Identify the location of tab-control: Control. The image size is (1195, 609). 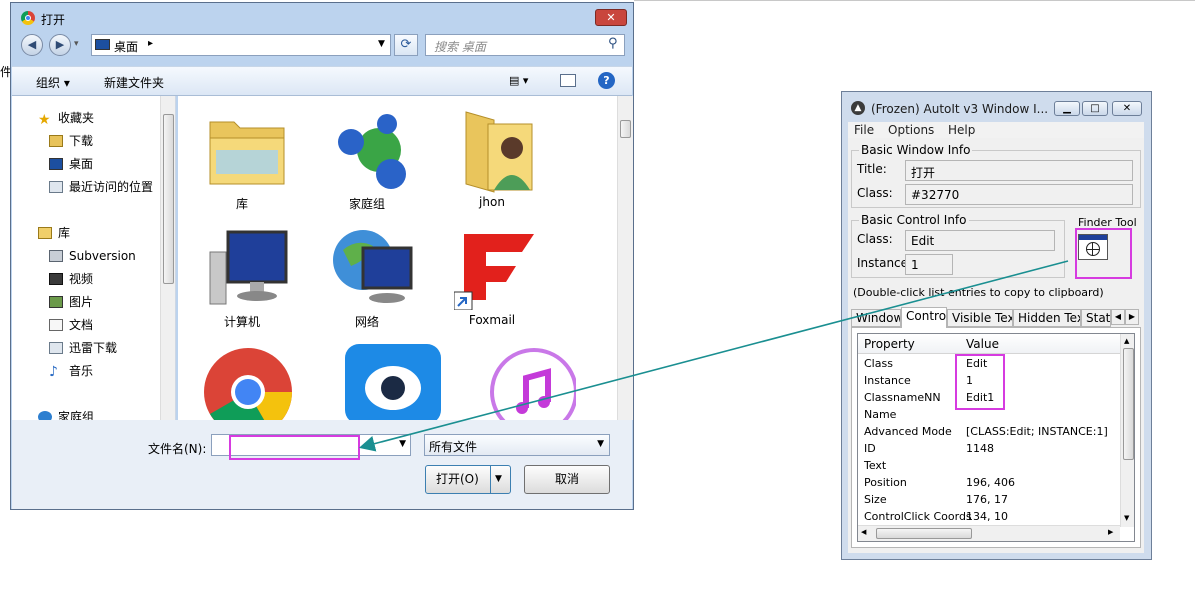
(924, 317).